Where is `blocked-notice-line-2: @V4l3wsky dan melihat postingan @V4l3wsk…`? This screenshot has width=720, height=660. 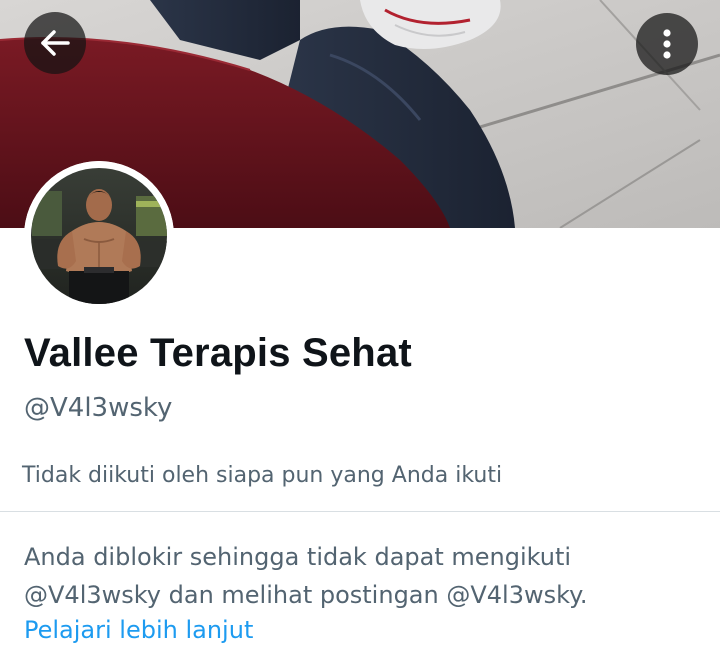 blocked-notice-line-2: @V4l3wsky dan melihat postingan @V4l3wsk… is located at coordinates (306, 595).